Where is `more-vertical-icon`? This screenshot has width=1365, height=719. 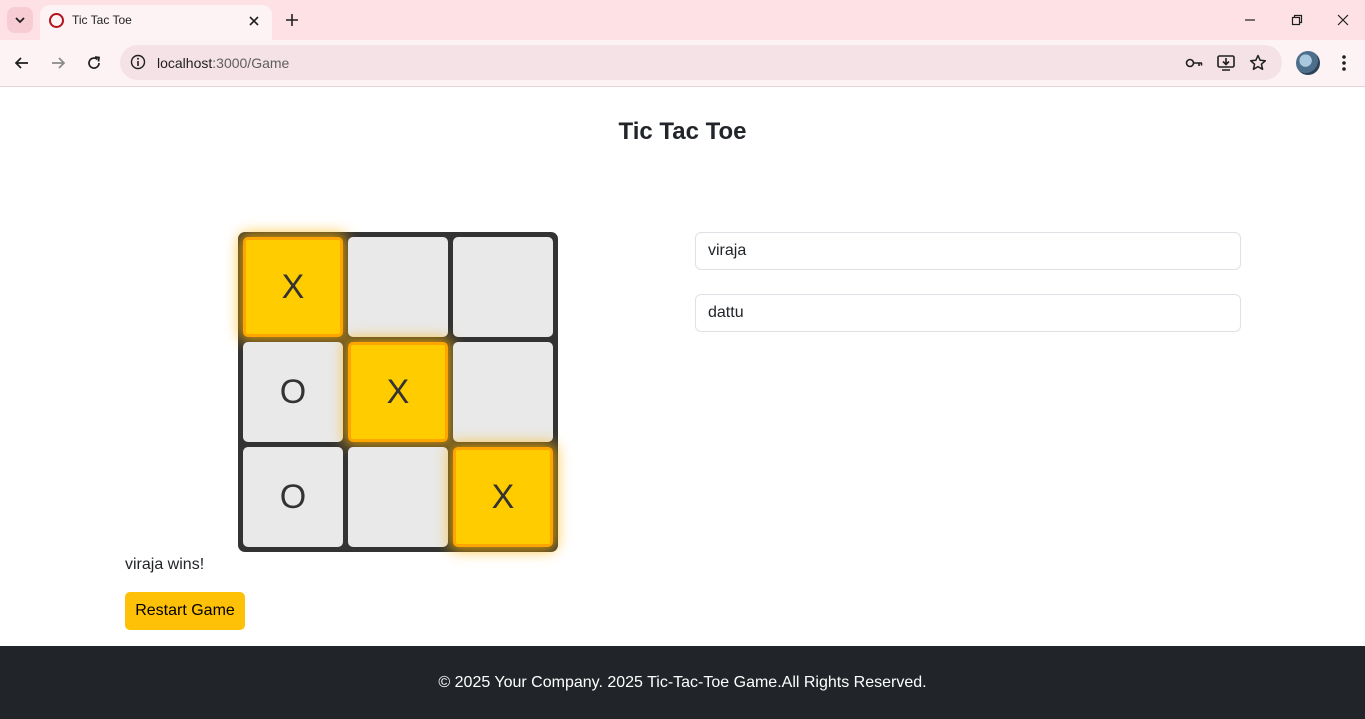 more-vertical-icon is located at coordinates (1344, 63).